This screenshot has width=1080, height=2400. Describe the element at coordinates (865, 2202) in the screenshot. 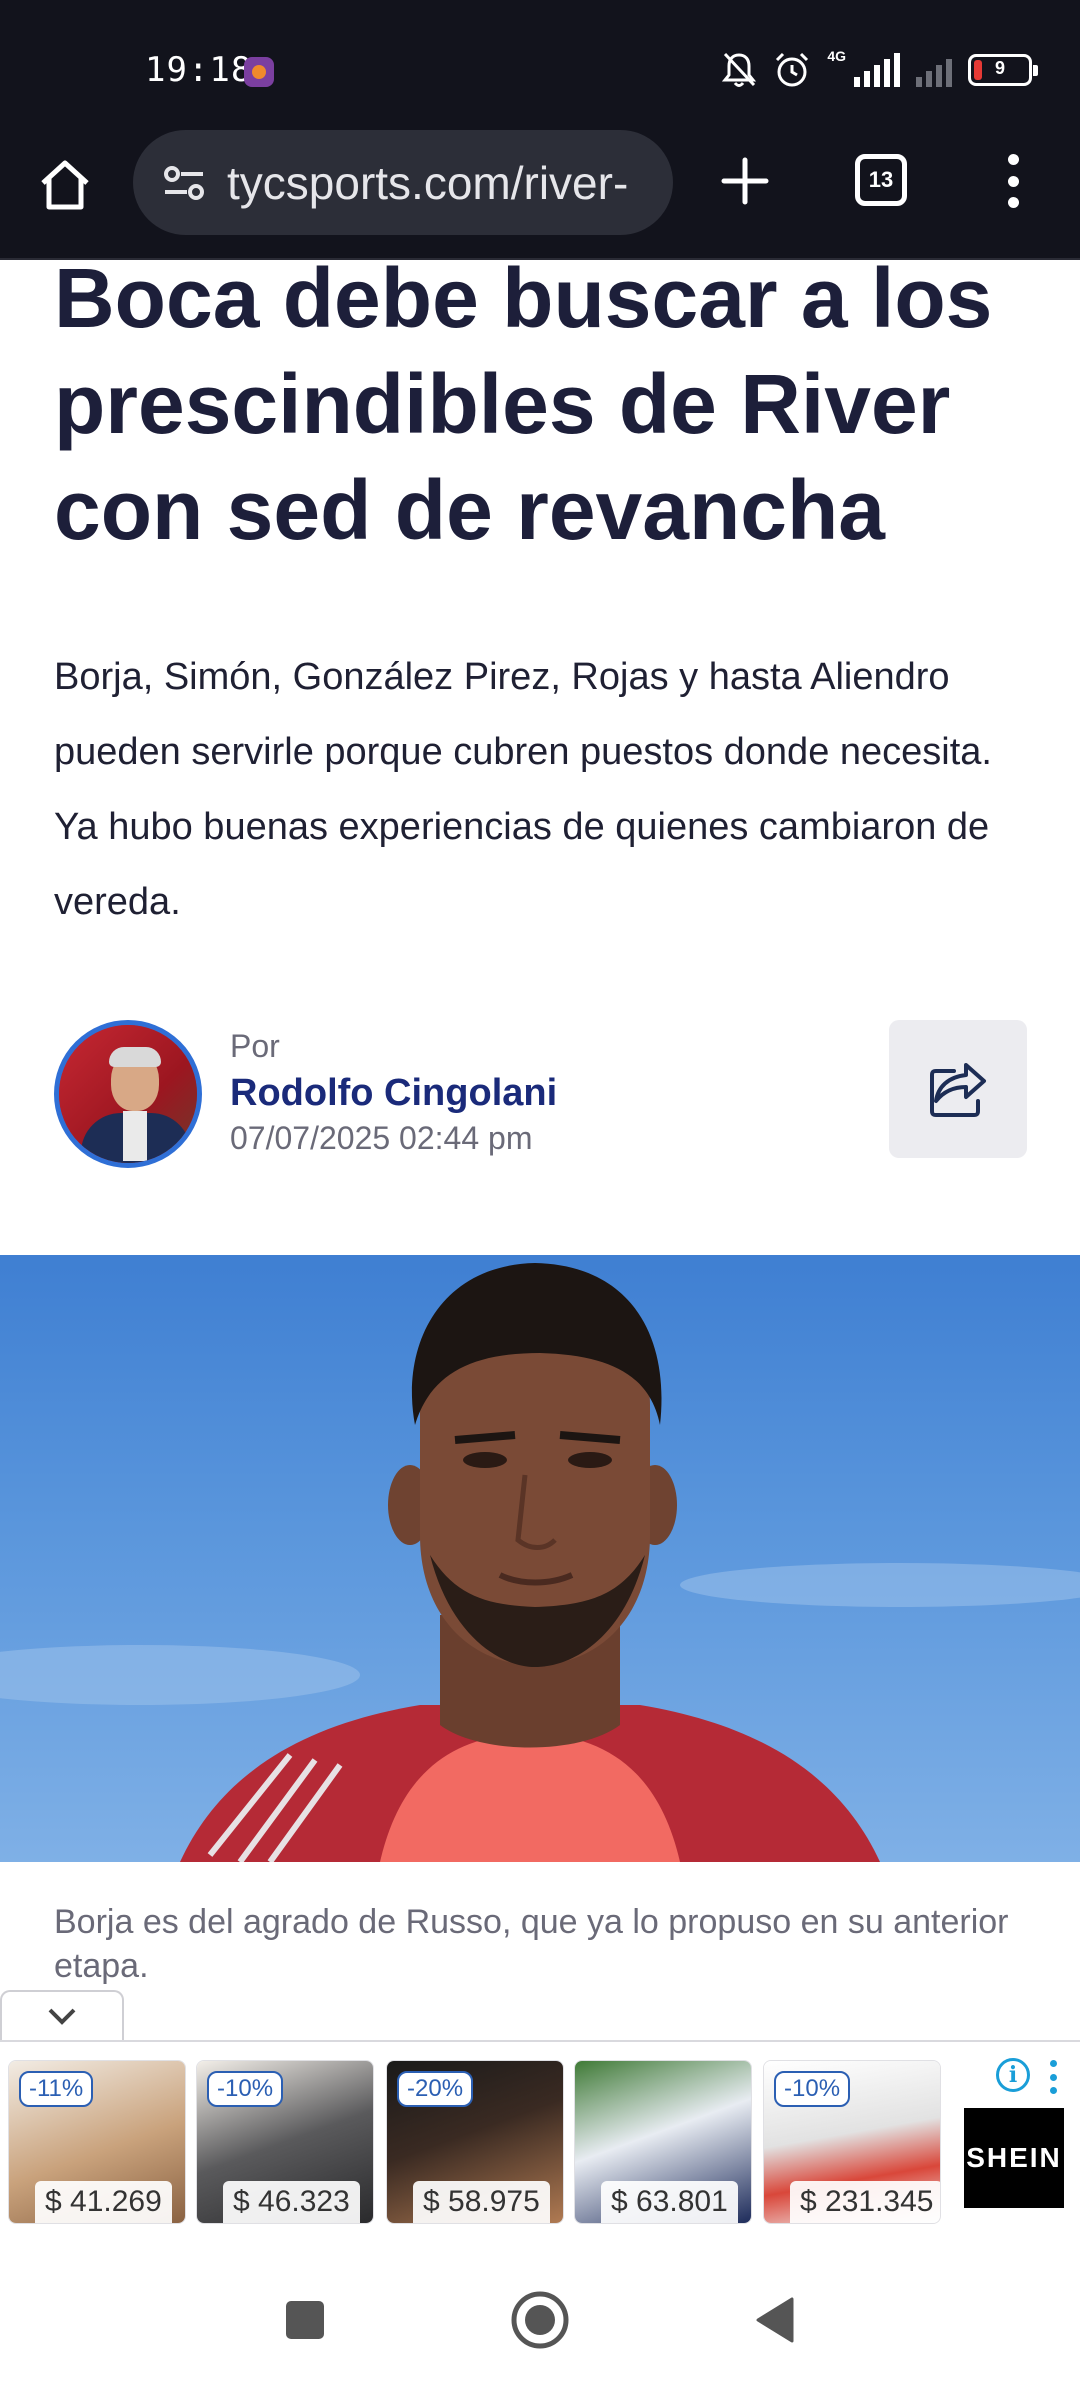

I see `product-price: $ 231.345` at that location.